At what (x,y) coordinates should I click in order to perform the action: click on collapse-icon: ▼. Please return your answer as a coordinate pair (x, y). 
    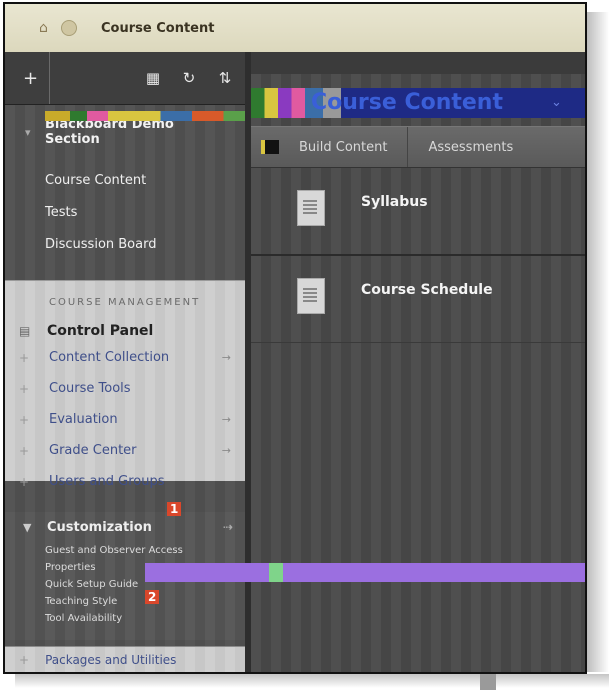
    Looking at the image, I should click on (29, 527).